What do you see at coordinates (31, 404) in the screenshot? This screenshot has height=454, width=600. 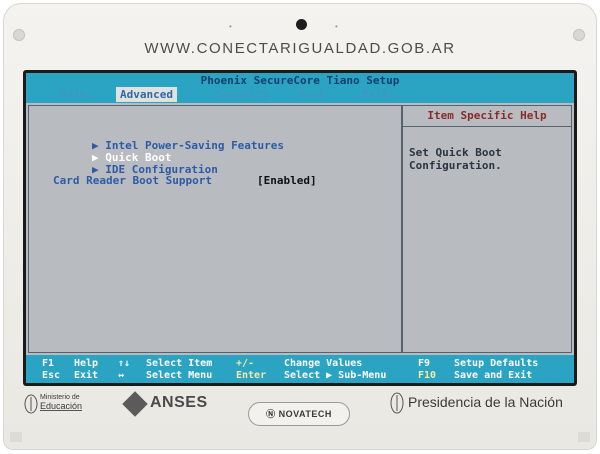 I see `ministerio-shield-icon` at bounding box center [31, 404].